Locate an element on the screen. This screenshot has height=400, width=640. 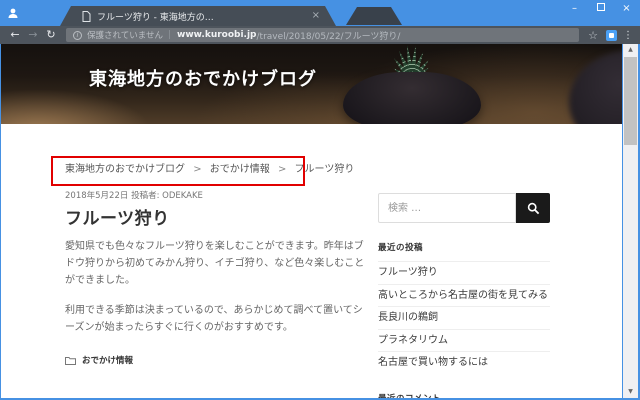
url-path: /travel/2018/05/22/フルーツ狩り/ is located at coordinates (328, 36).